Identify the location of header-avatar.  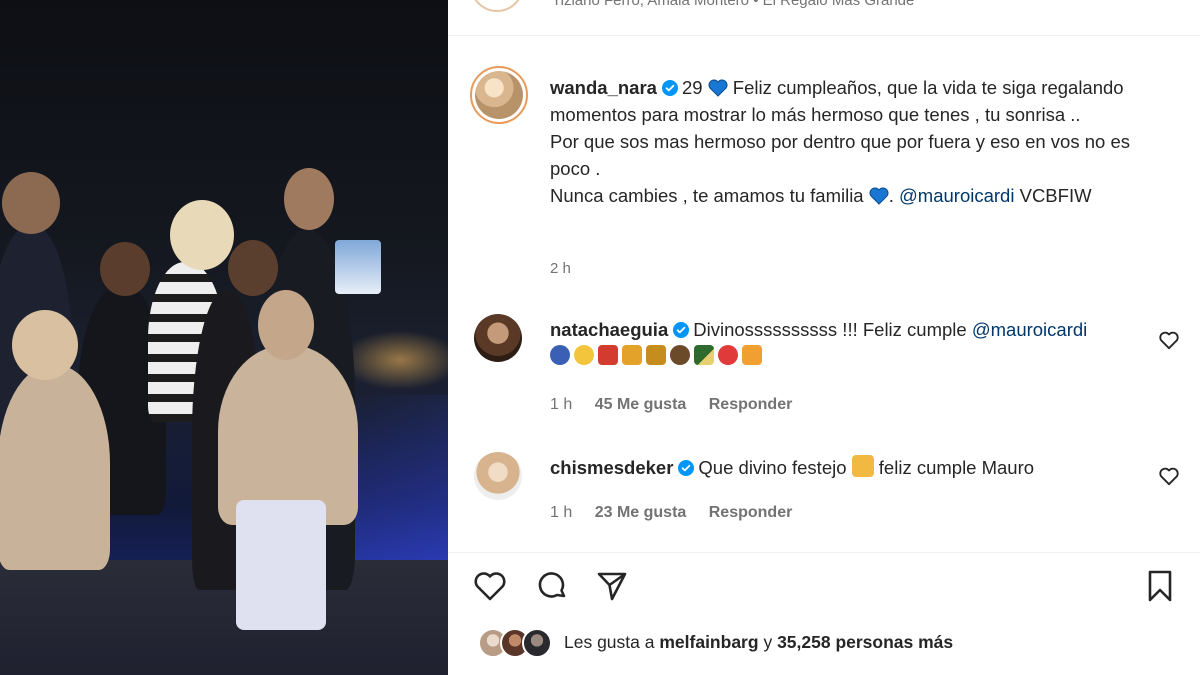
(497, 6).